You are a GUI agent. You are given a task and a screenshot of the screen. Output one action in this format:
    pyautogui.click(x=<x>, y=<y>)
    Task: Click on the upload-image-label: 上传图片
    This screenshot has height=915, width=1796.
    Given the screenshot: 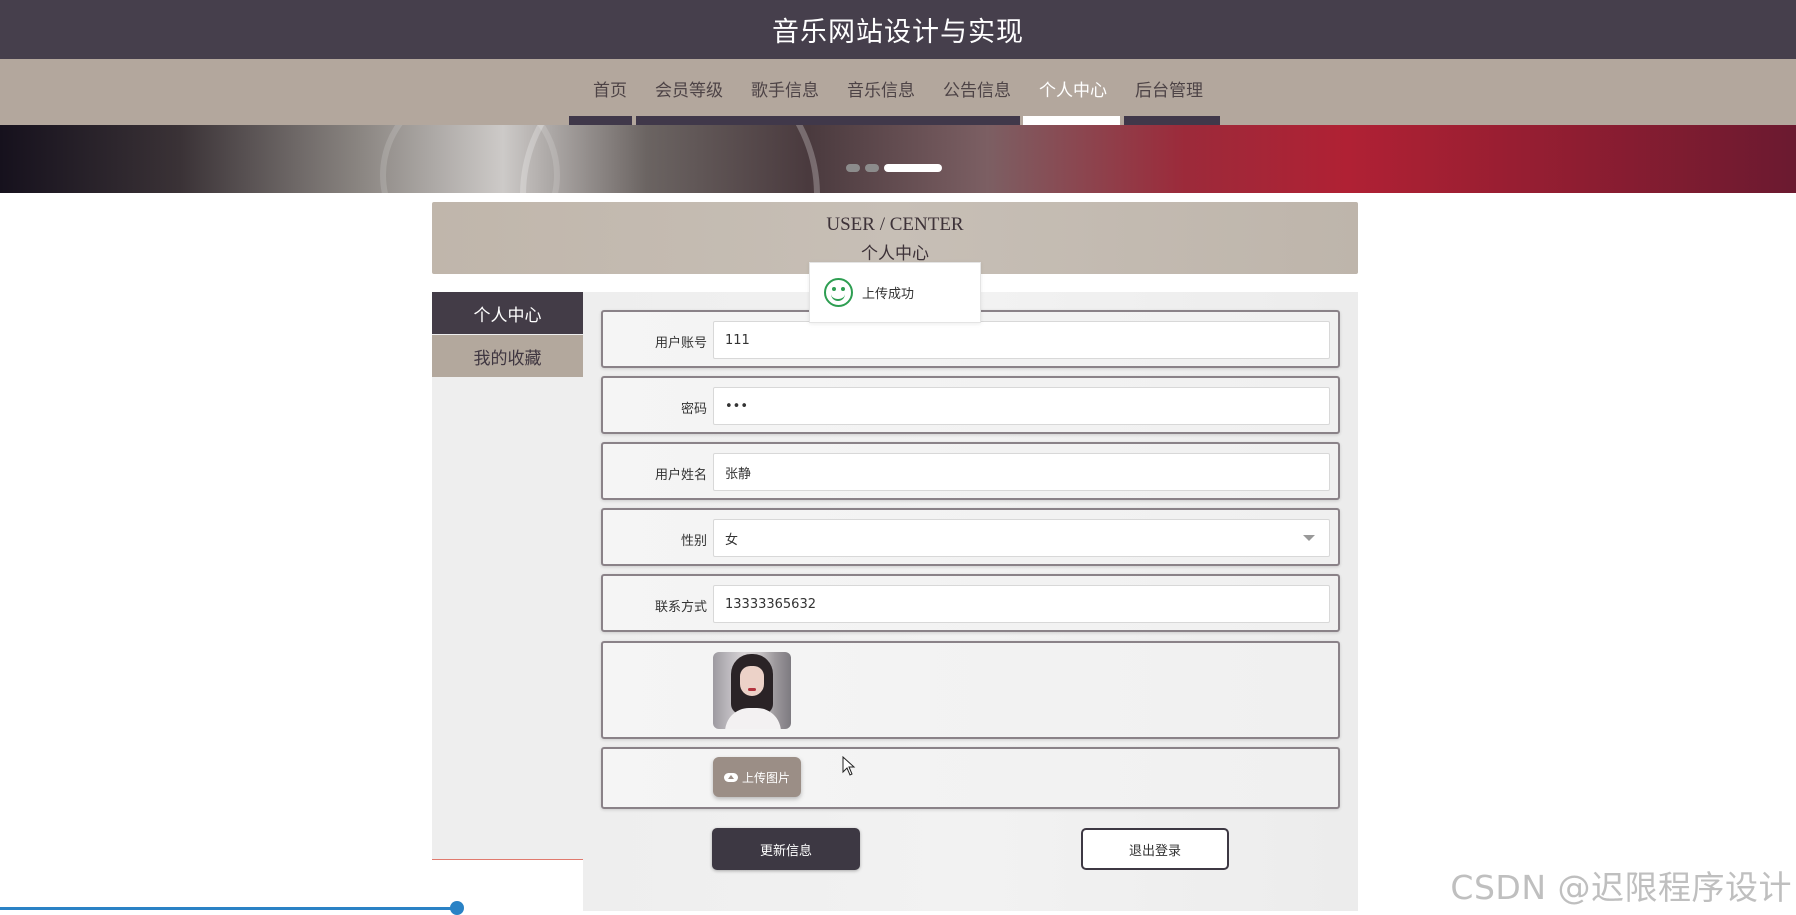 What is the action you would take?
    pyautogui.click(x=765, y=777)
    